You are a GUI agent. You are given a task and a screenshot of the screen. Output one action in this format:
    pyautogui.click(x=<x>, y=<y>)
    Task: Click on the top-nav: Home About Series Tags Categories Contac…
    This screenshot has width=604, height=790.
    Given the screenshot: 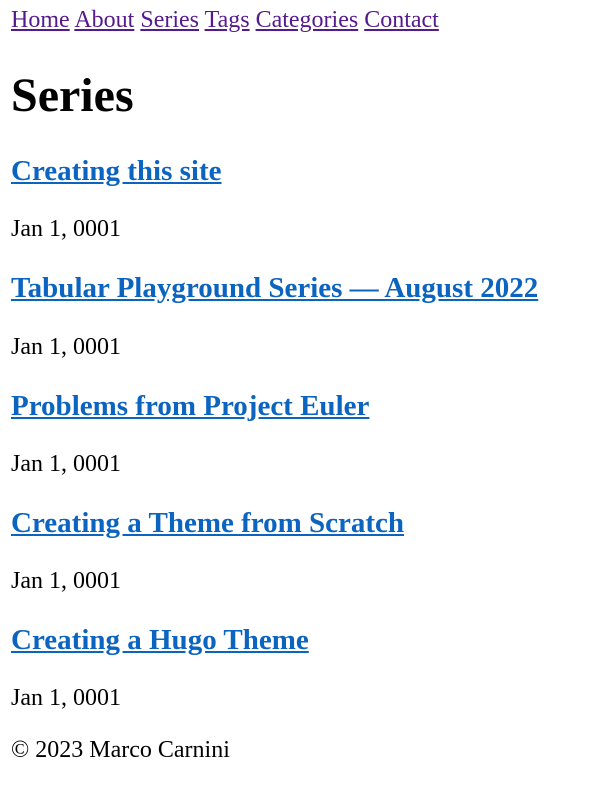 What is the action you would take?
    pyautogui.click(x=225, y=20)
    